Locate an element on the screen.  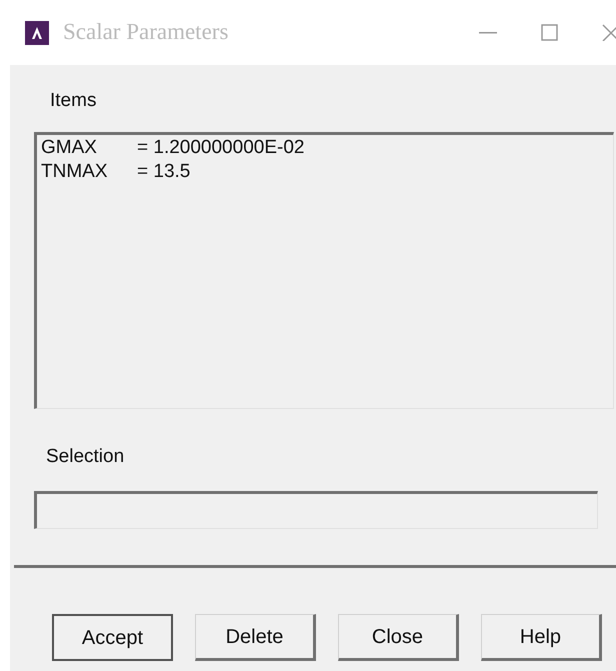
list-item: GMAX = 1.200000000E-02 is located at coordinates (325, 148).